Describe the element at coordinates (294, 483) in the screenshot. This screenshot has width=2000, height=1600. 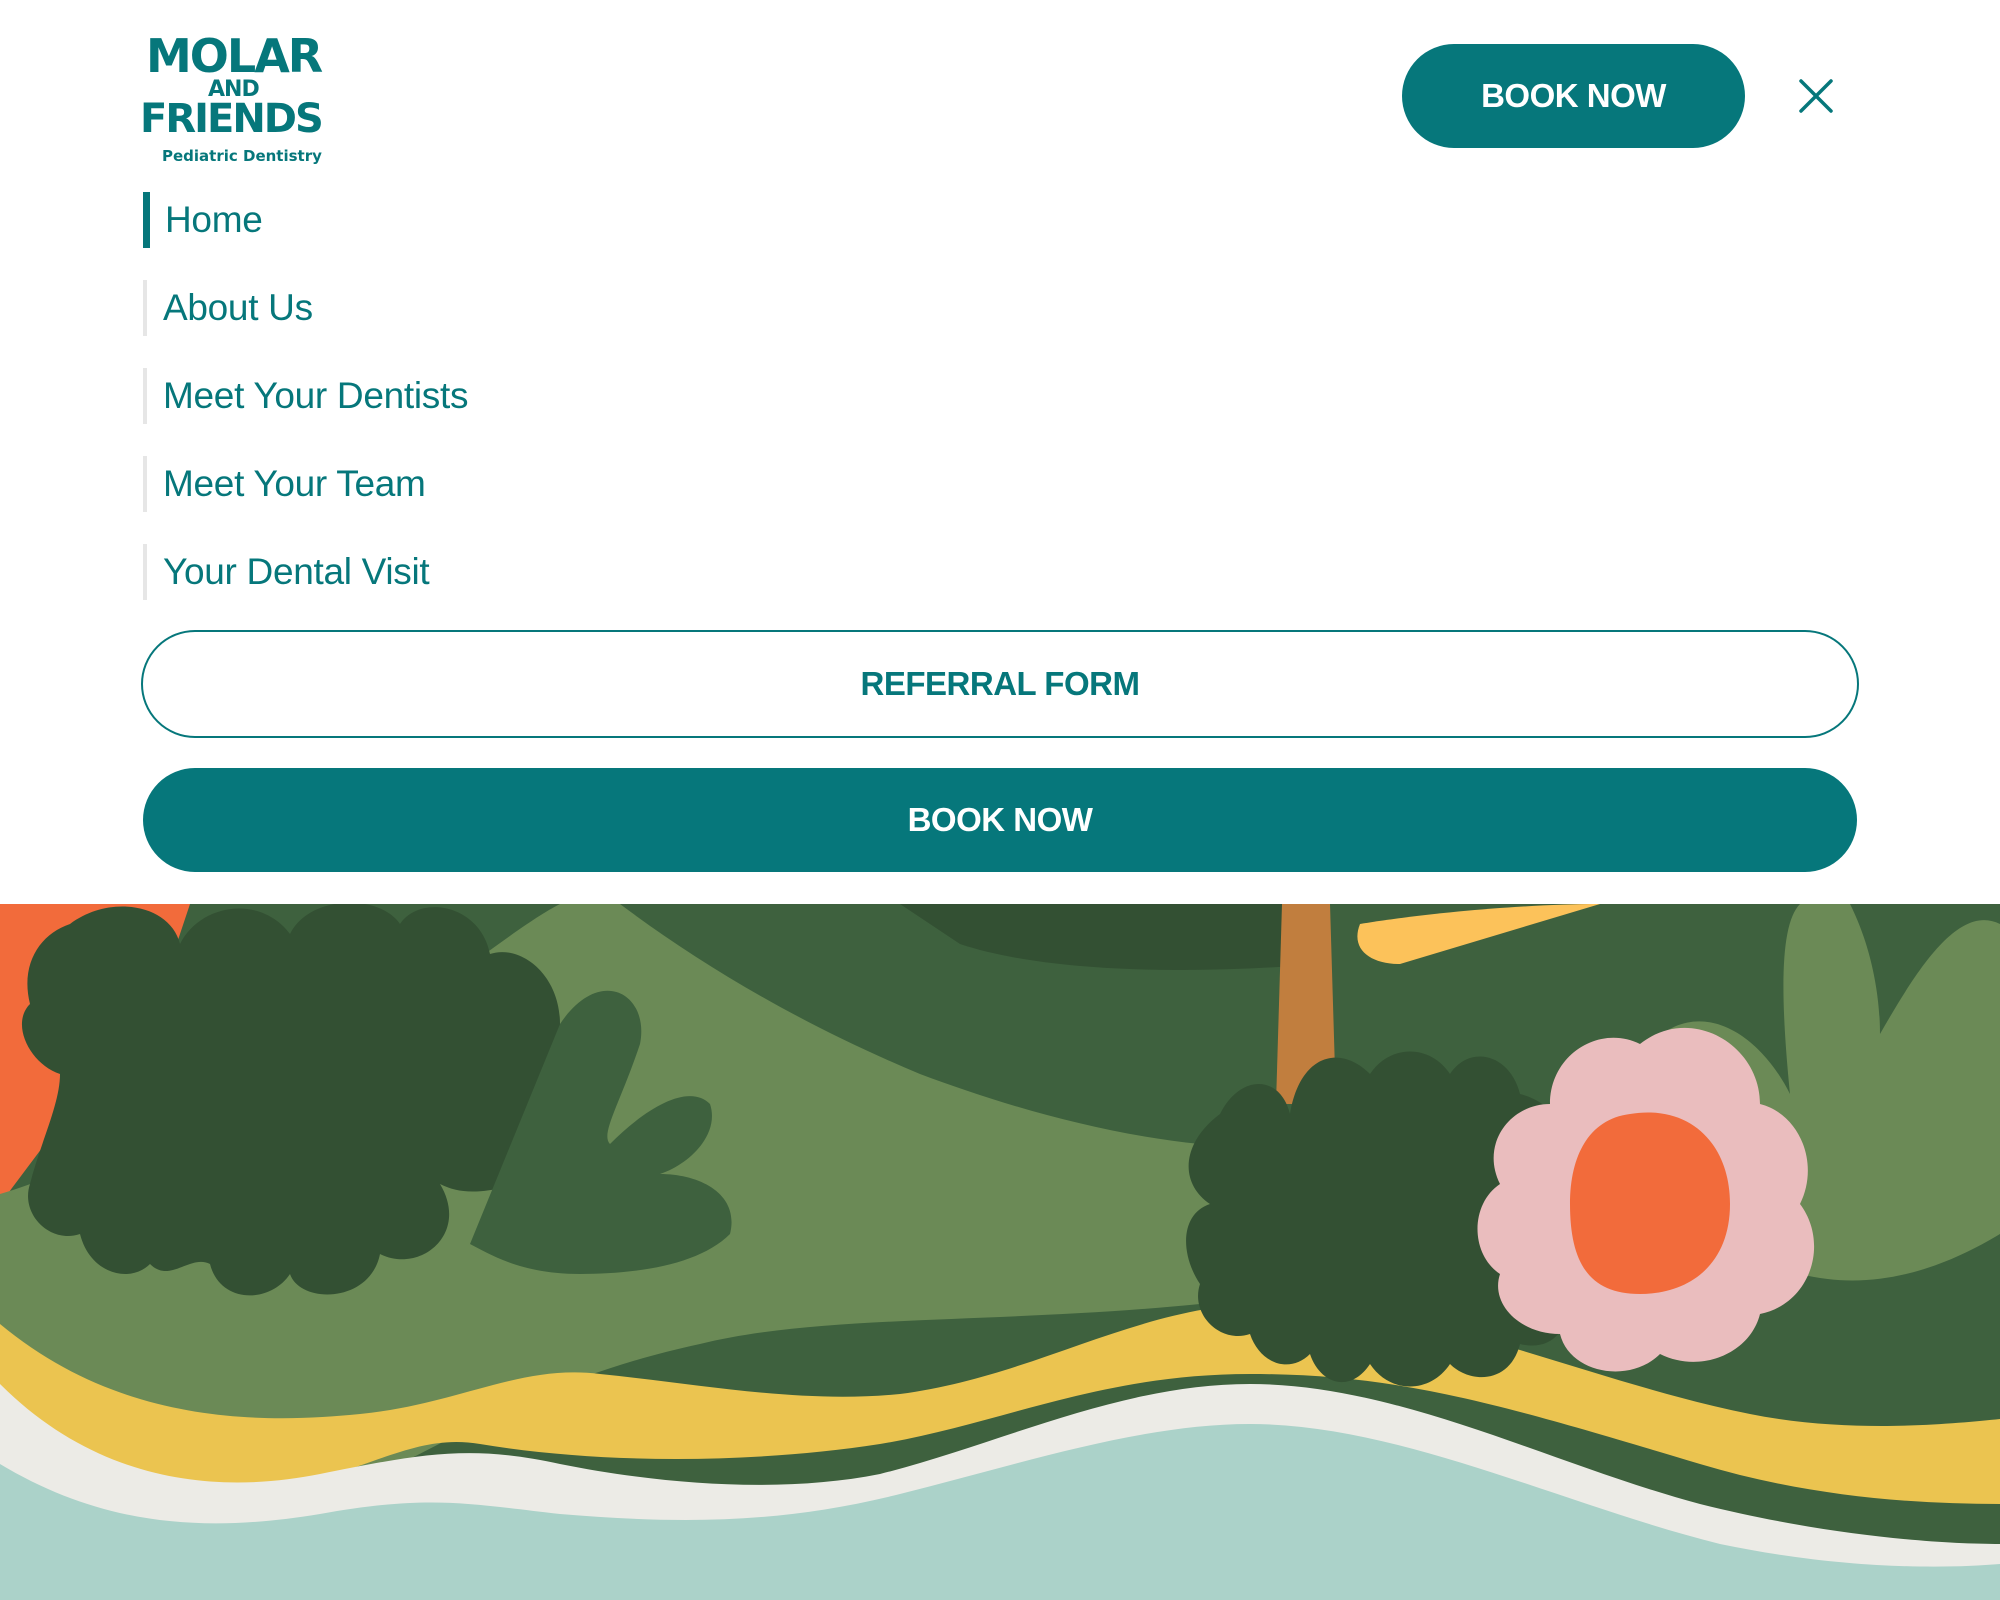
I see `nav-item-label: Meet Your Team` at that location.